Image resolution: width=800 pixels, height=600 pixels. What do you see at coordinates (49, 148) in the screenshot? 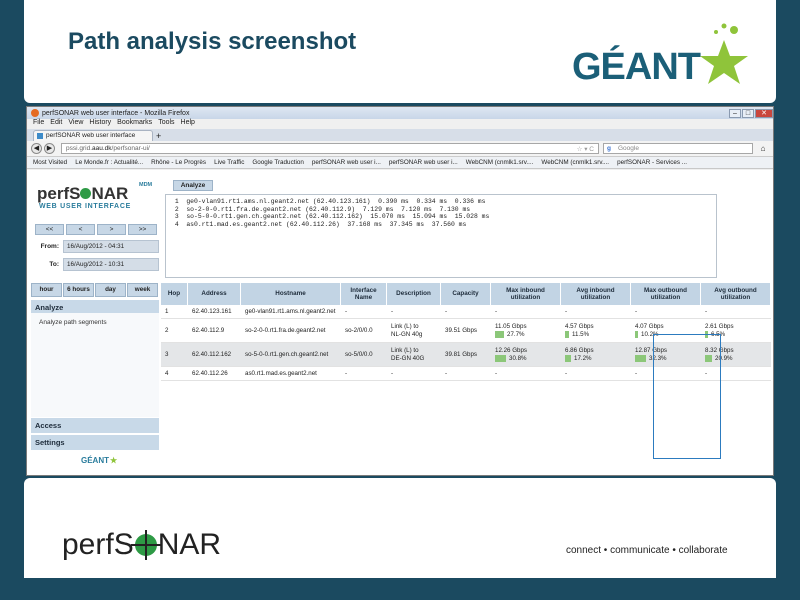
I see `forward-arrow-icon: ▶` at bounding box center [49, 148].